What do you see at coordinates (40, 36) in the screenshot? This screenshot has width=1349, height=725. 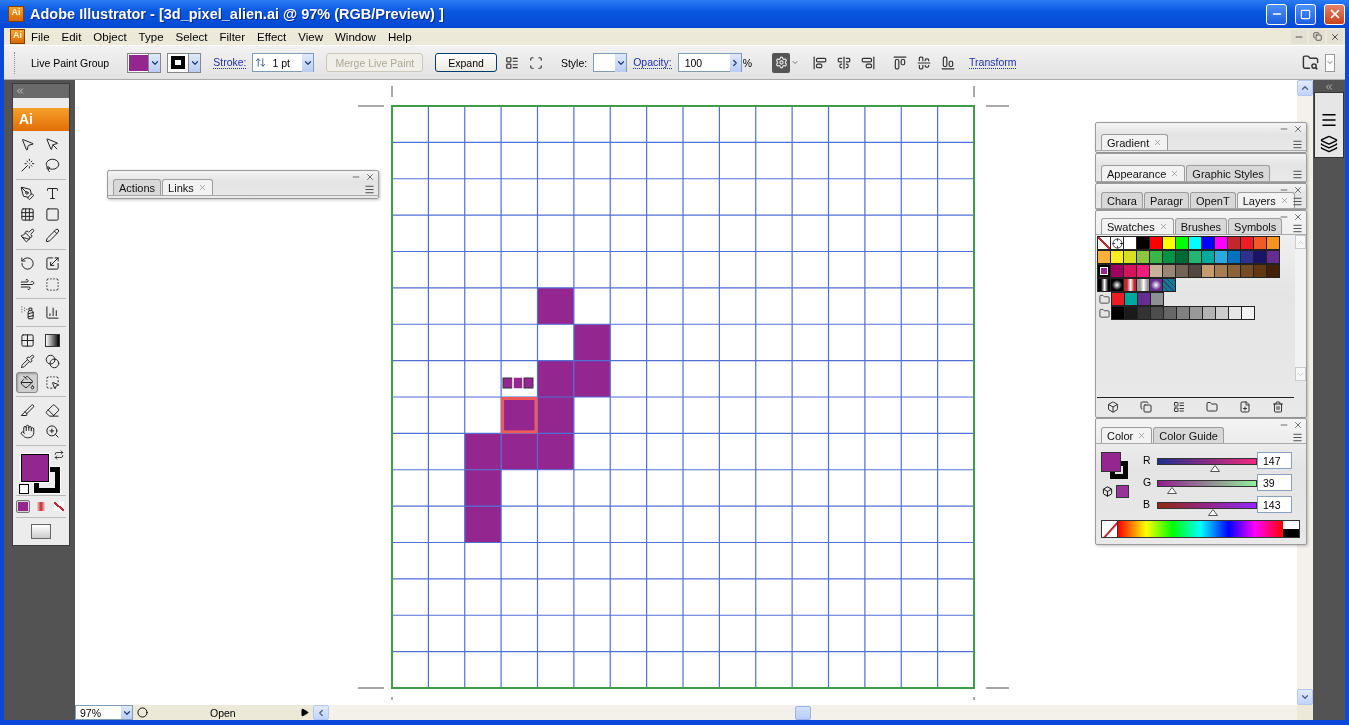 I see `menu-item: File` at bounding box center [40, 36].